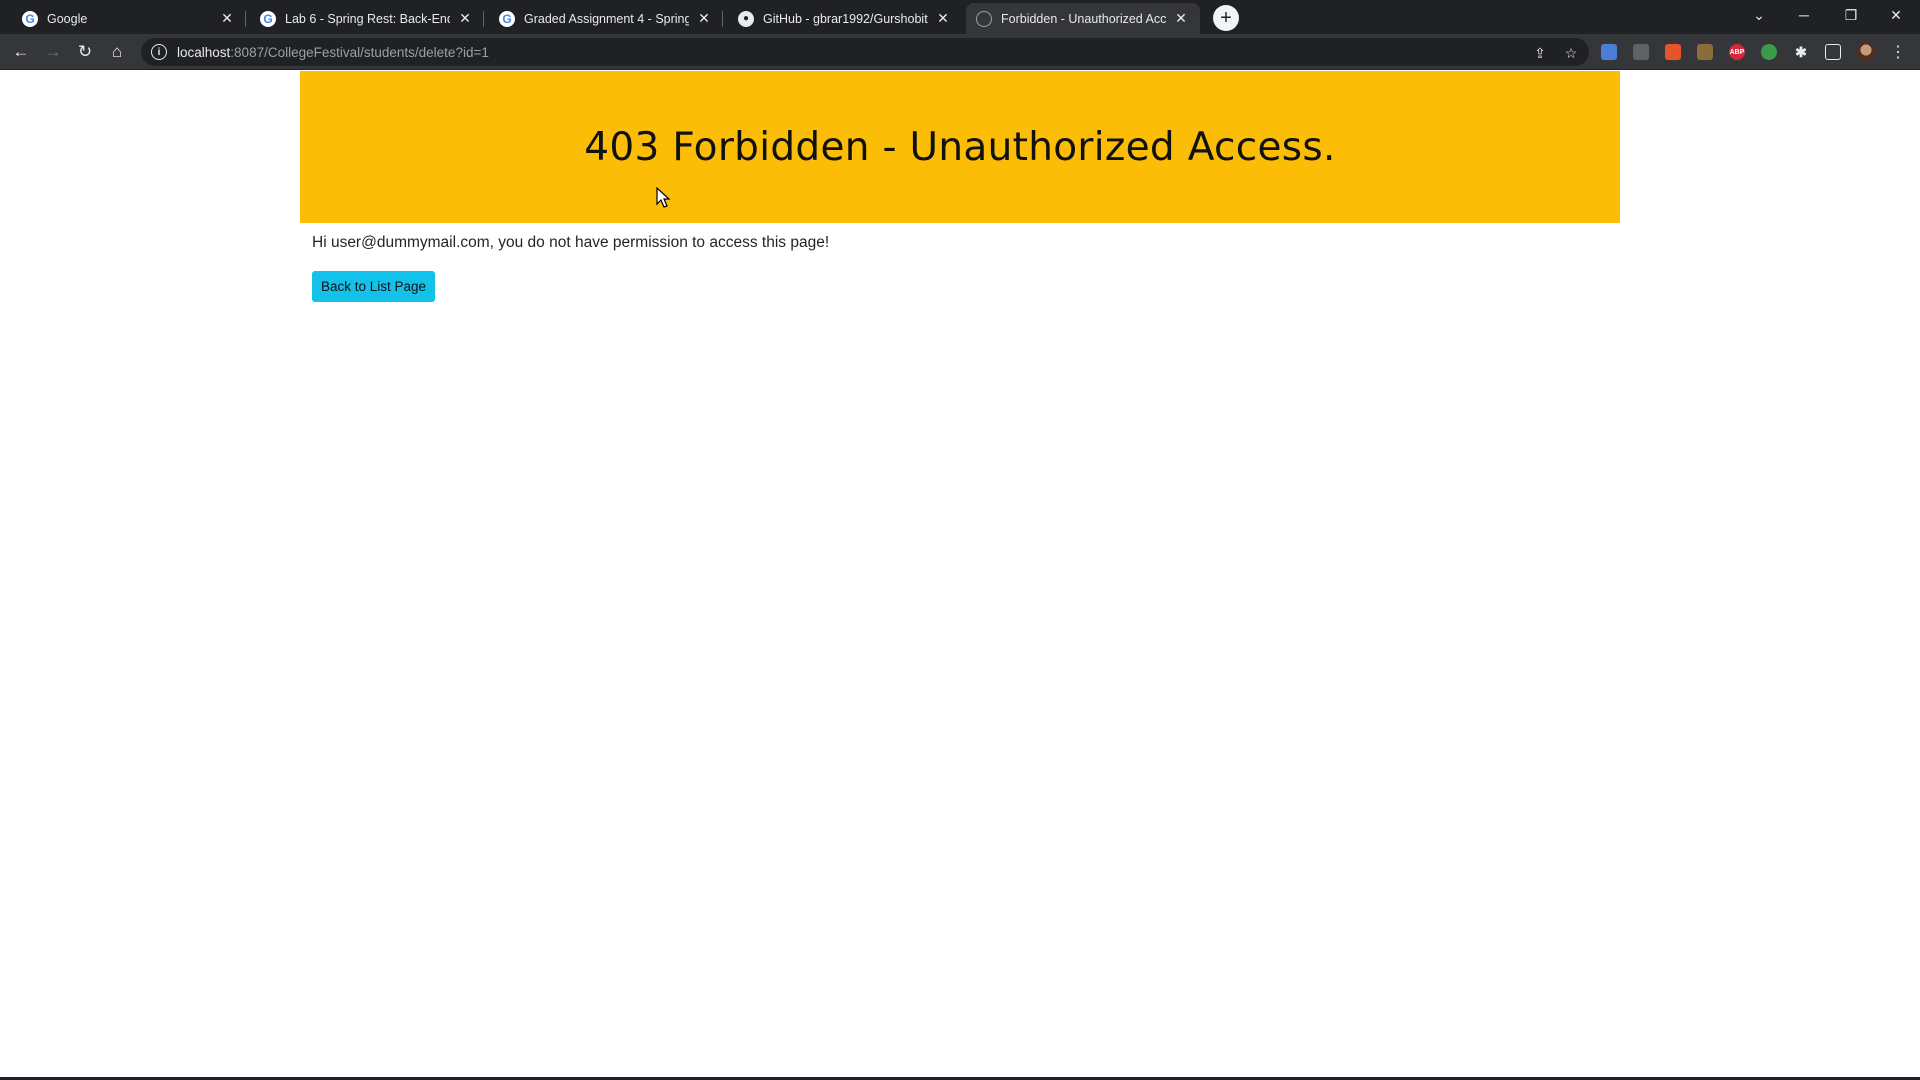  I want to click on github-icon: ●, so click(746, 18).